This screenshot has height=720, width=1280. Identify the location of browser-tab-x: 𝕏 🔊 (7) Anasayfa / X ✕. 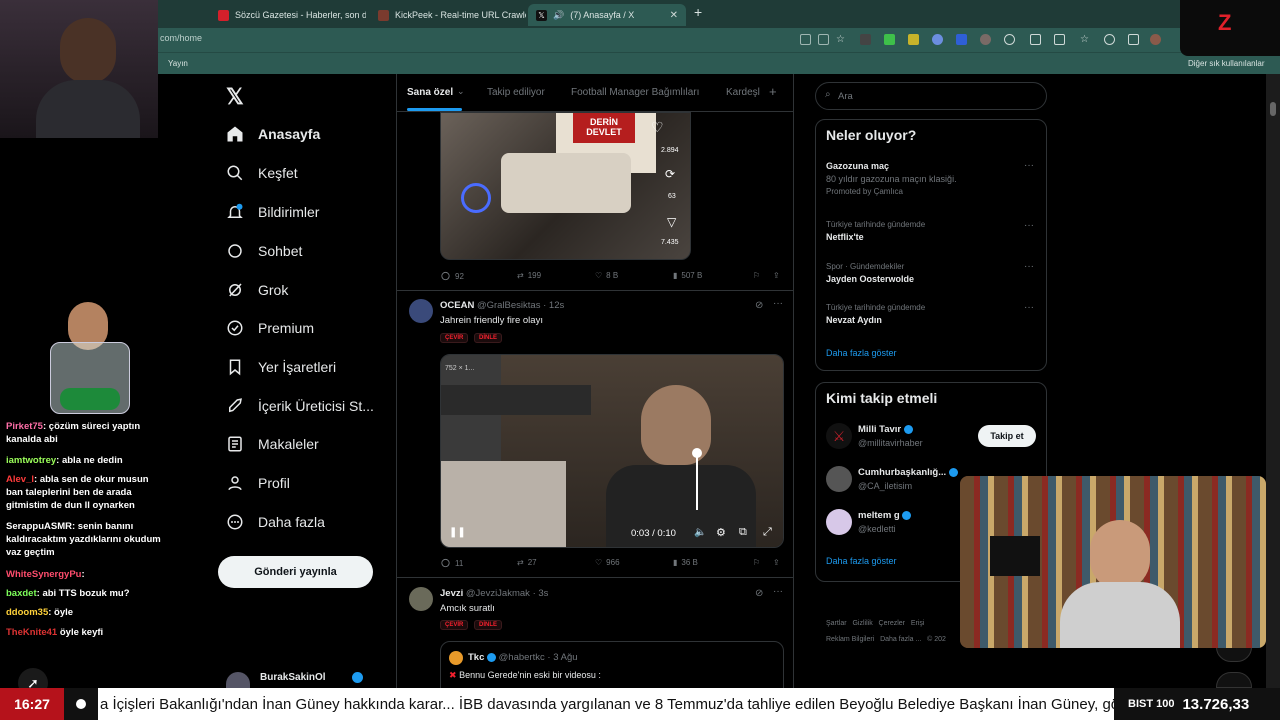
(607, 15).